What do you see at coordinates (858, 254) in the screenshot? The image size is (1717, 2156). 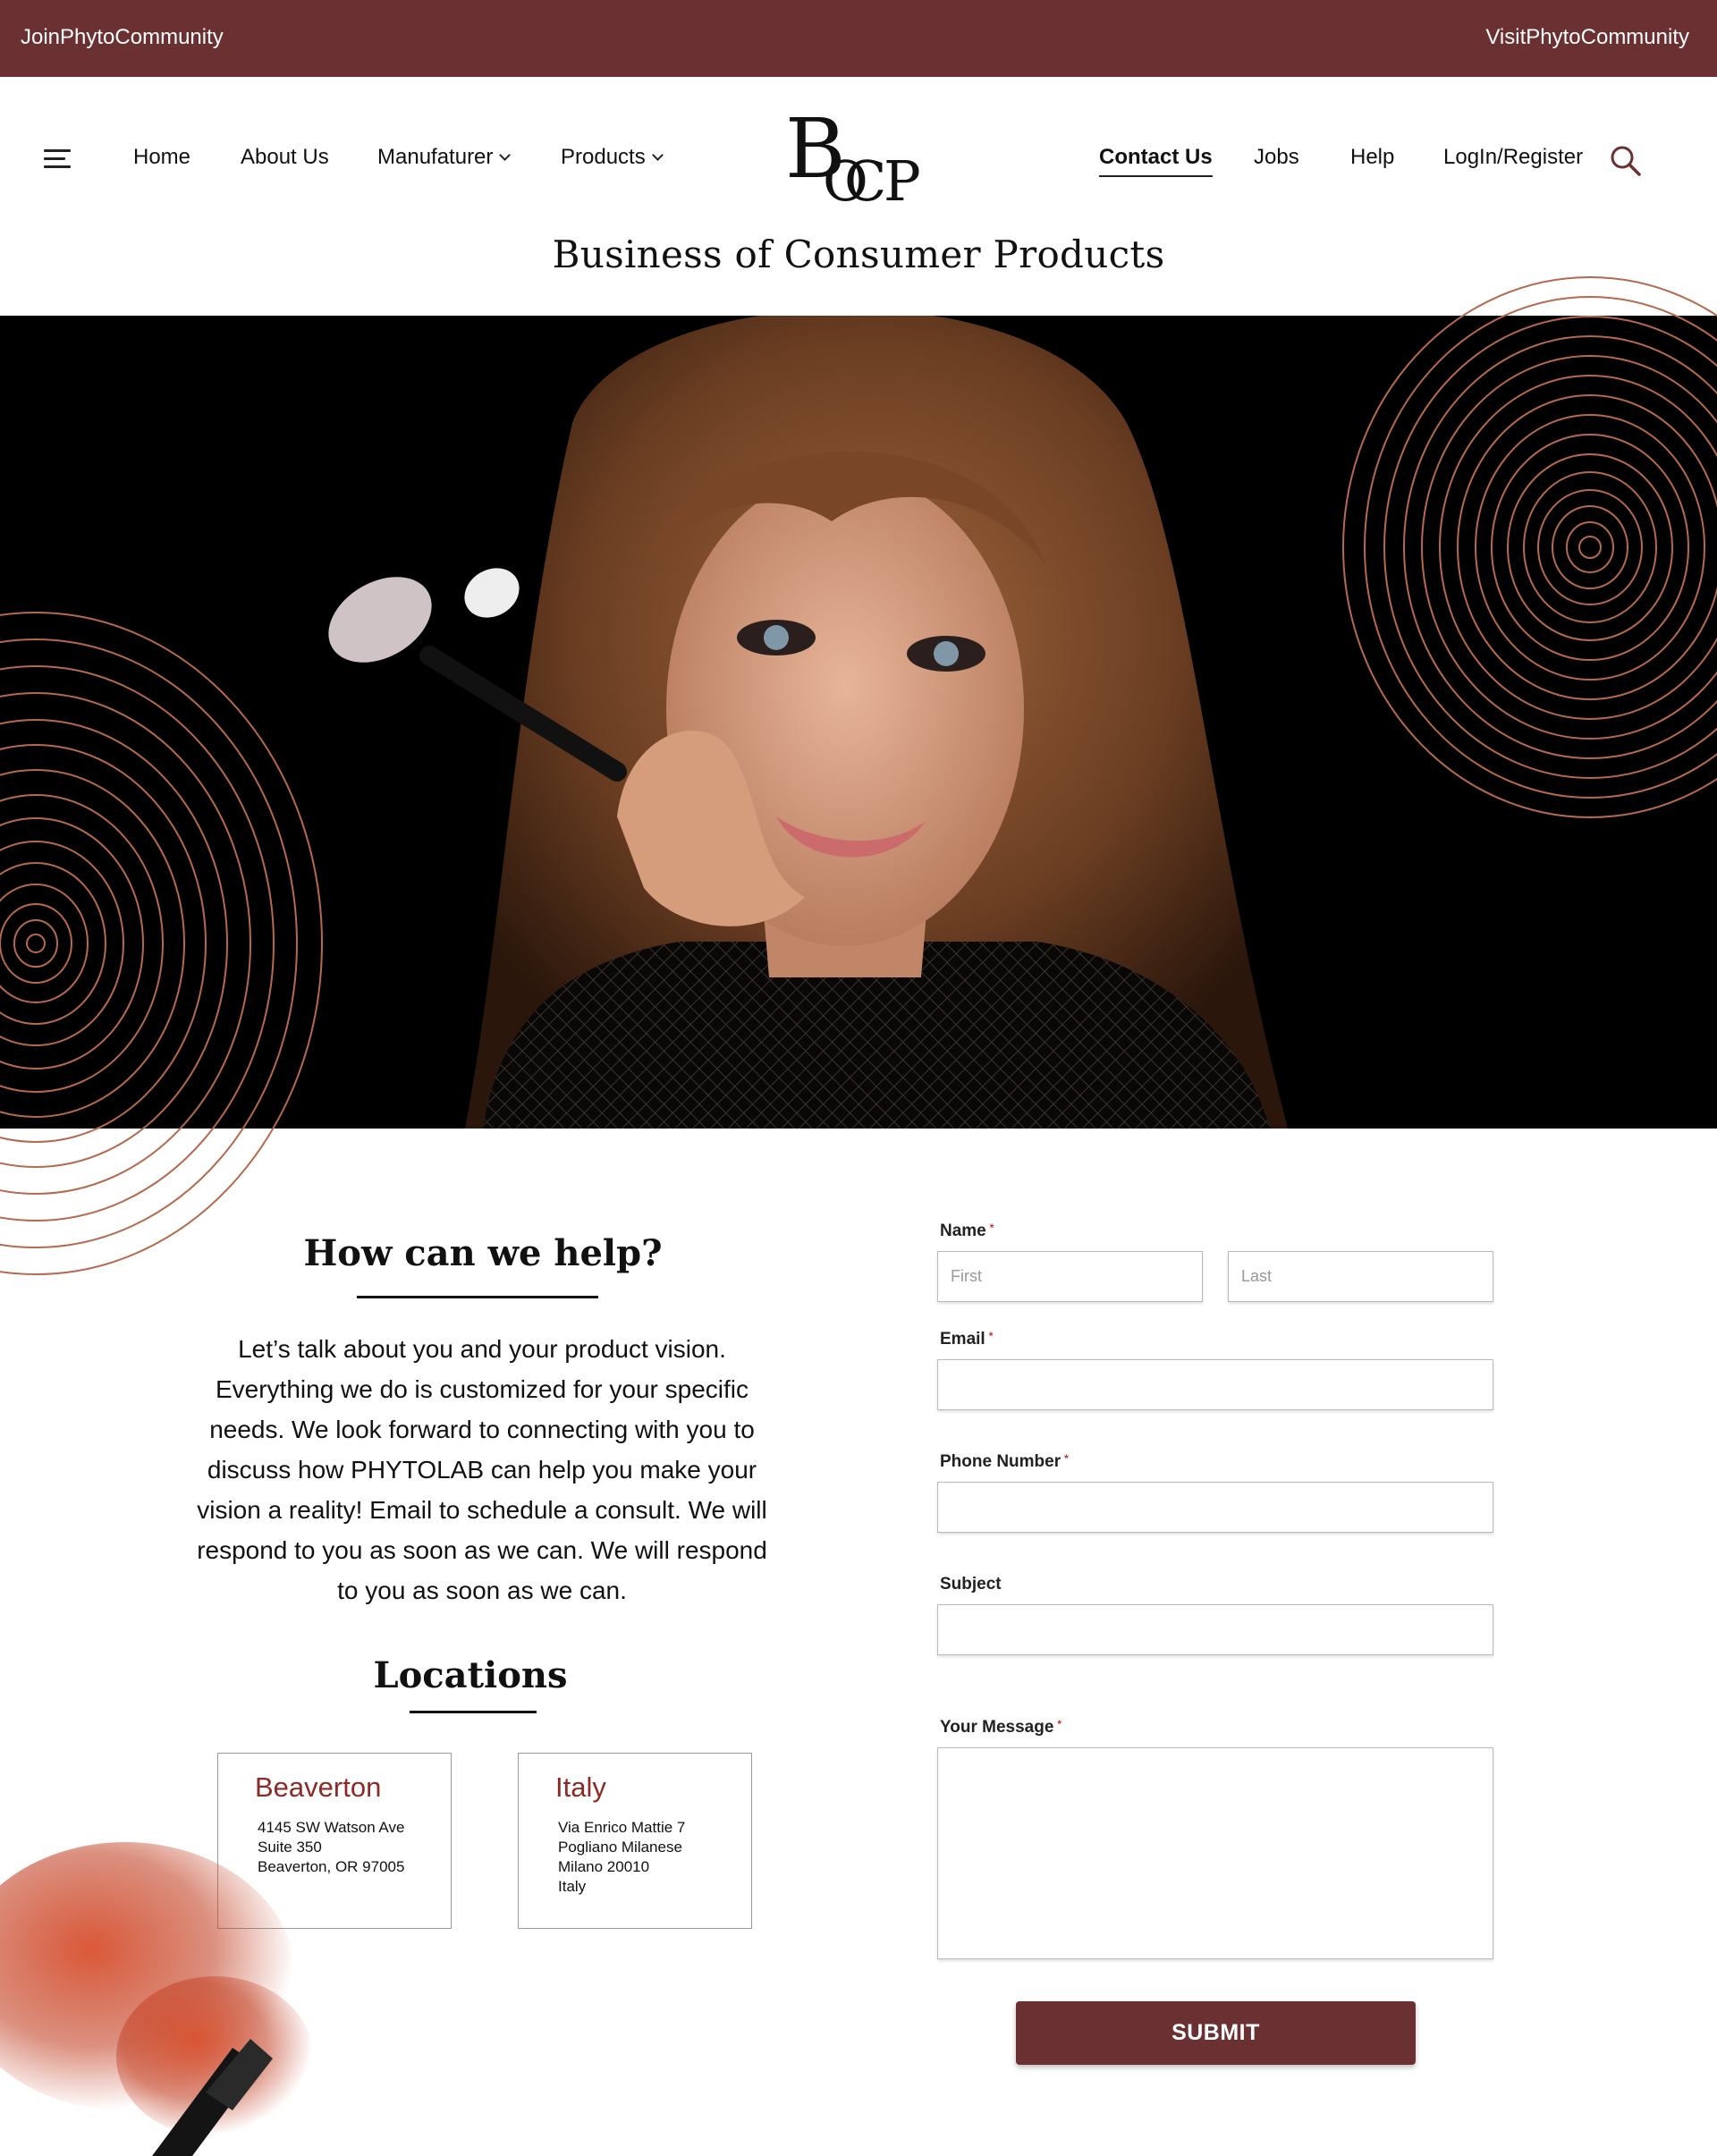 I see `brand-tagline: Business of Consumer Products` at bounding box center [858, 254].